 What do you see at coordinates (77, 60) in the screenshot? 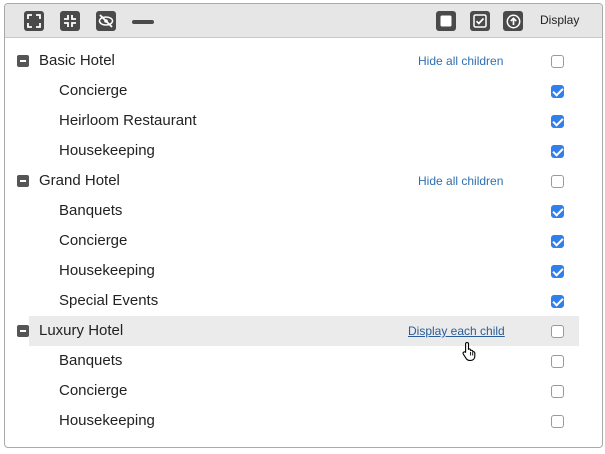
I see `parent-label: Basic Hotel` at bounding box center [77, 60].